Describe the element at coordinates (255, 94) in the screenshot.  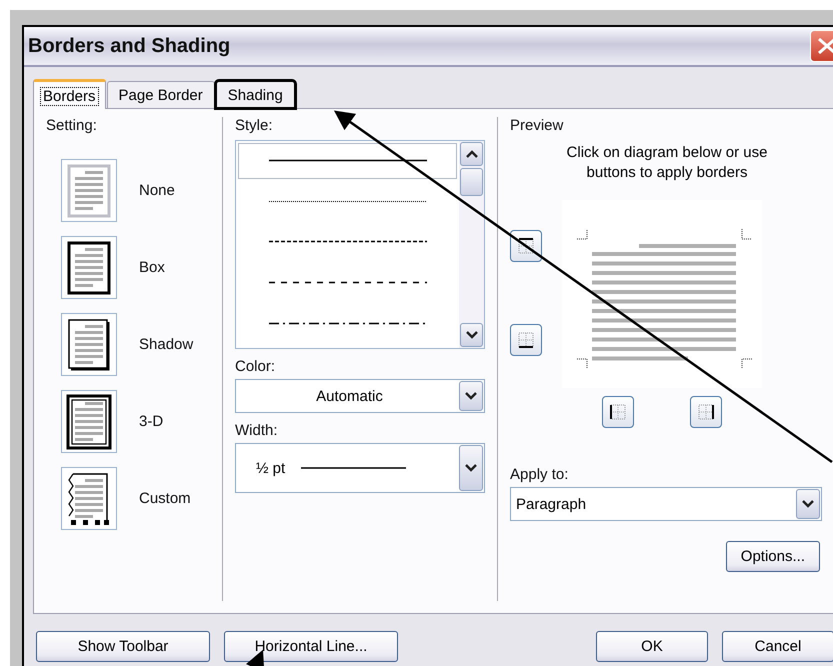
I see `tab: Shading` at that location.